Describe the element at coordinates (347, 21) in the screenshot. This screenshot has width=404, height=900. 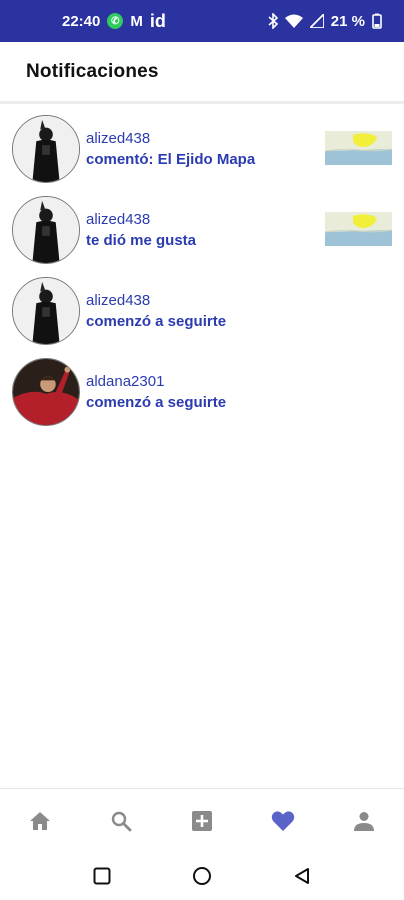
I see `battery-level: 21 %` at that location.